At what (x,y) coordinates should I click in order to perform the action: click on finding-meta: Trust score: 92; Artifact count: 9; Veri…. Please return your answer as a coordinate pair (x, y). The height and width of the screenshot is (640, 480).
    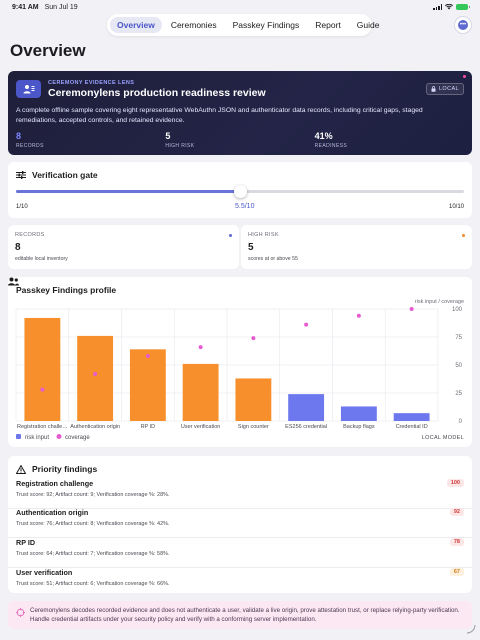
    Looking at the image, I should click on (93, 495).